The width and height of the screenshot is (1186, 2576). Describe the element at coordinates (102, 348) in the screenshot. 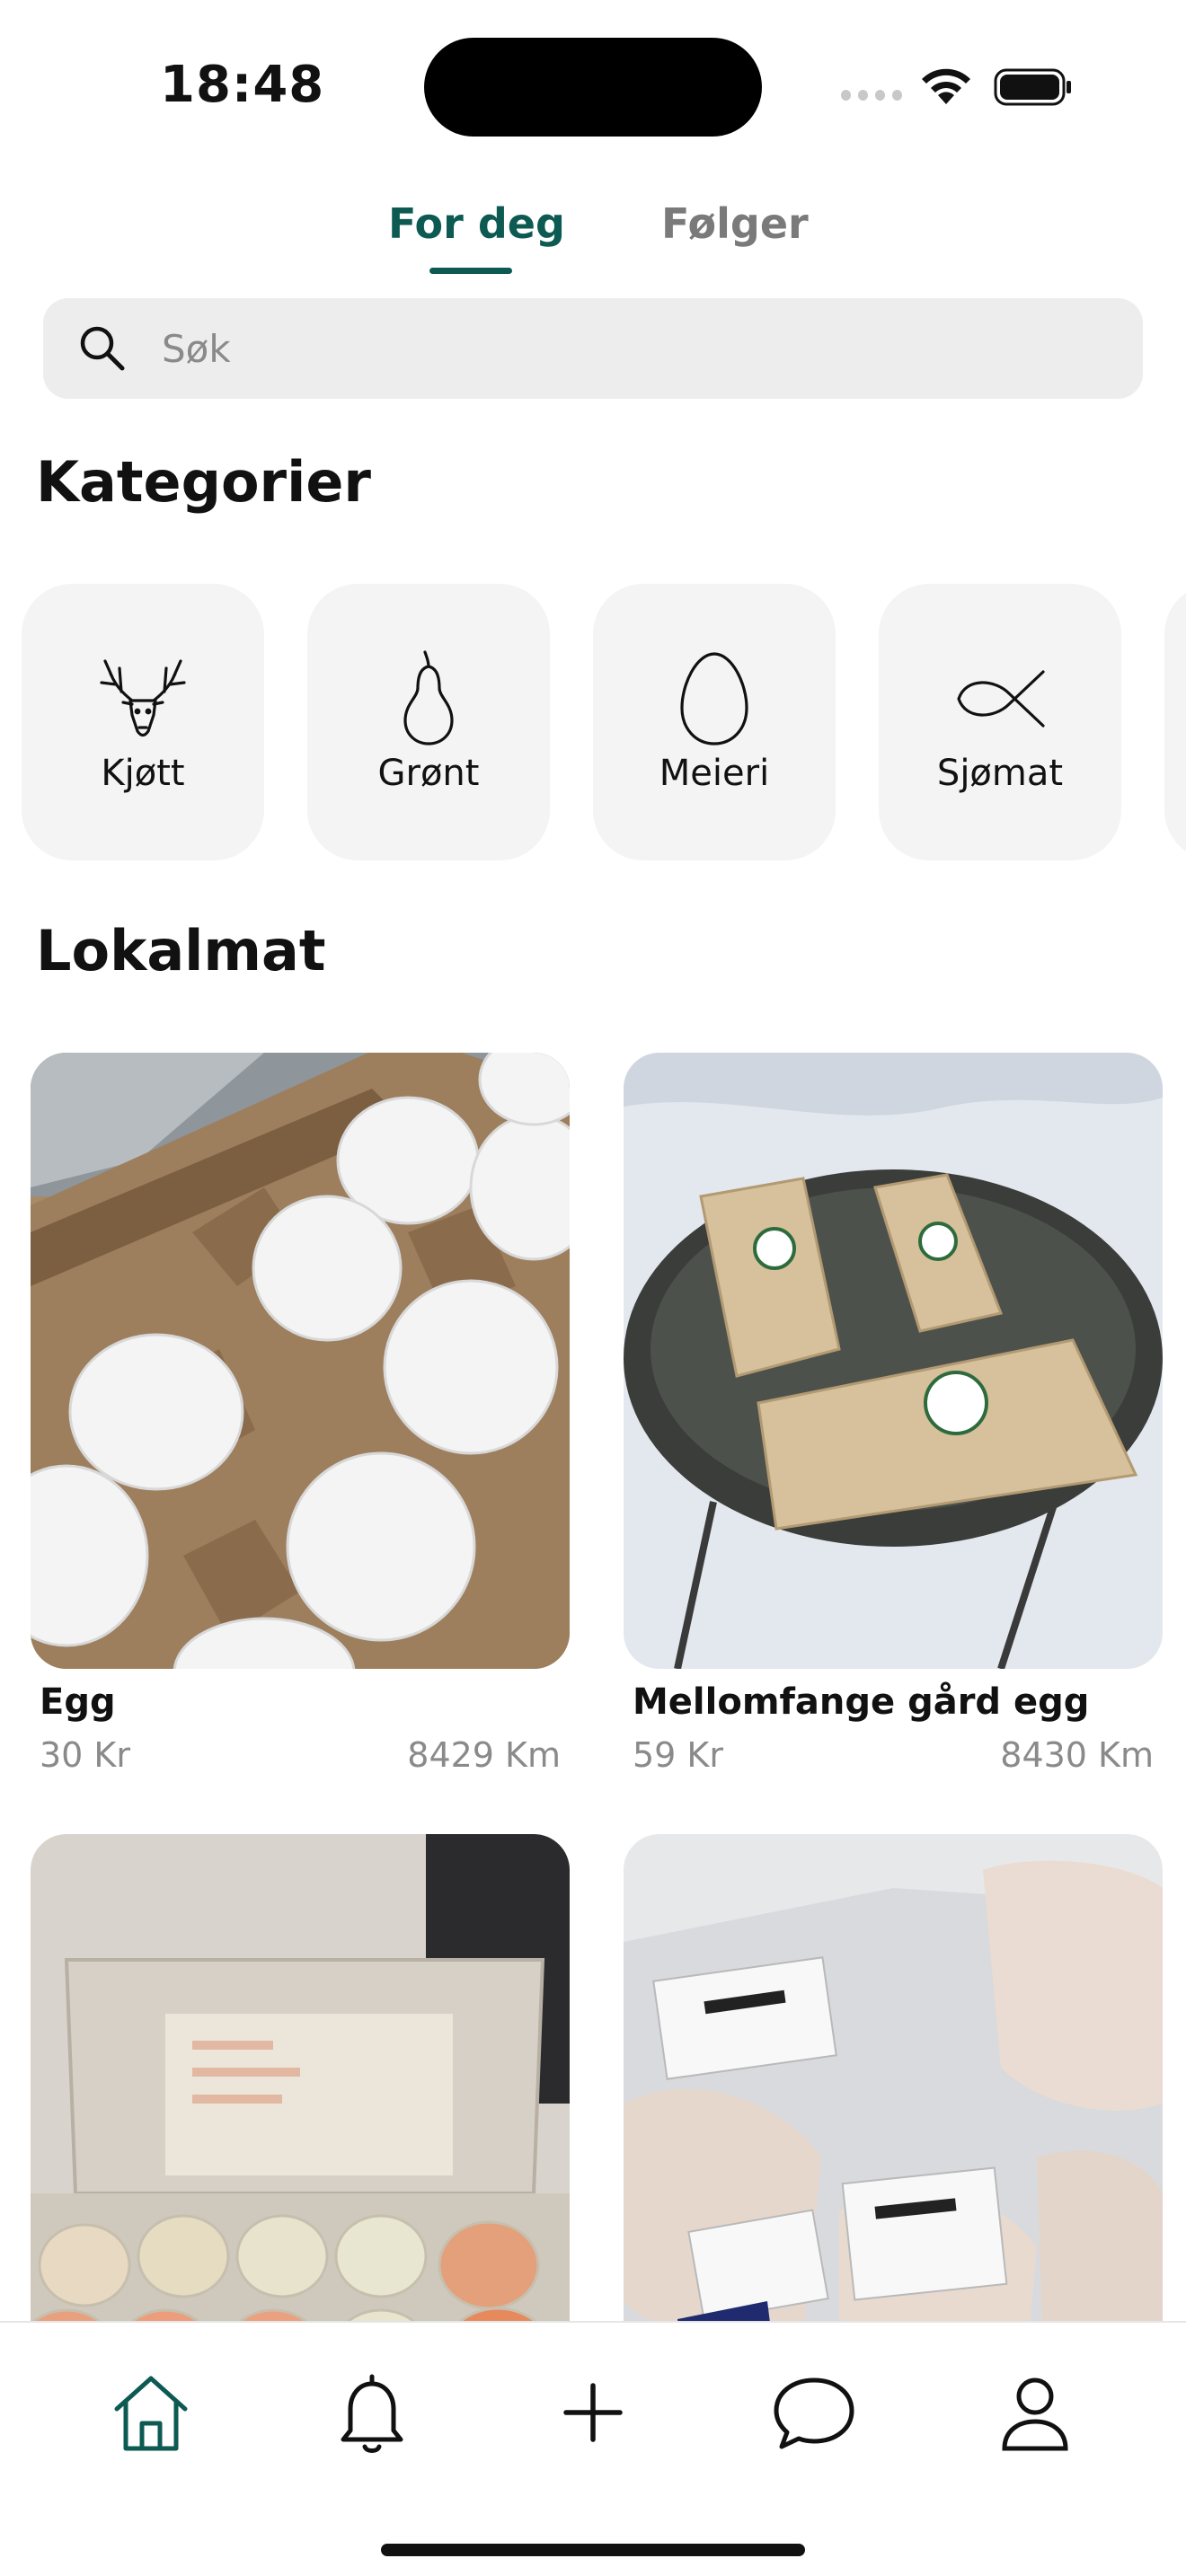

I see `search-icon` at that location.